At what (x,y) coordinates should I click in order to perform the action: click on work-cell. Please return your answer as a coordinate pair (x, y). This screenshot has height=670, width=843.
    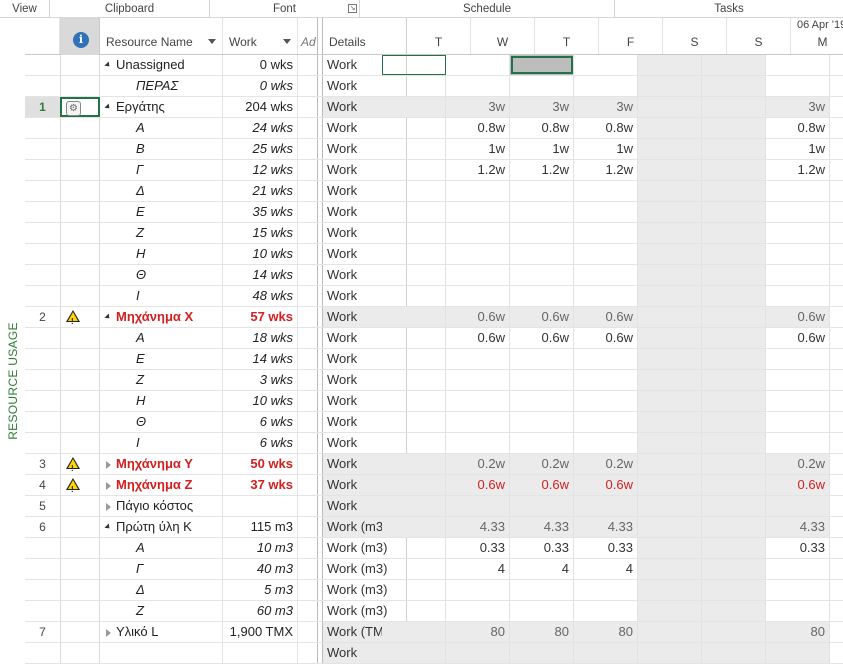
    Looking at the image, I should click on (260, 506).